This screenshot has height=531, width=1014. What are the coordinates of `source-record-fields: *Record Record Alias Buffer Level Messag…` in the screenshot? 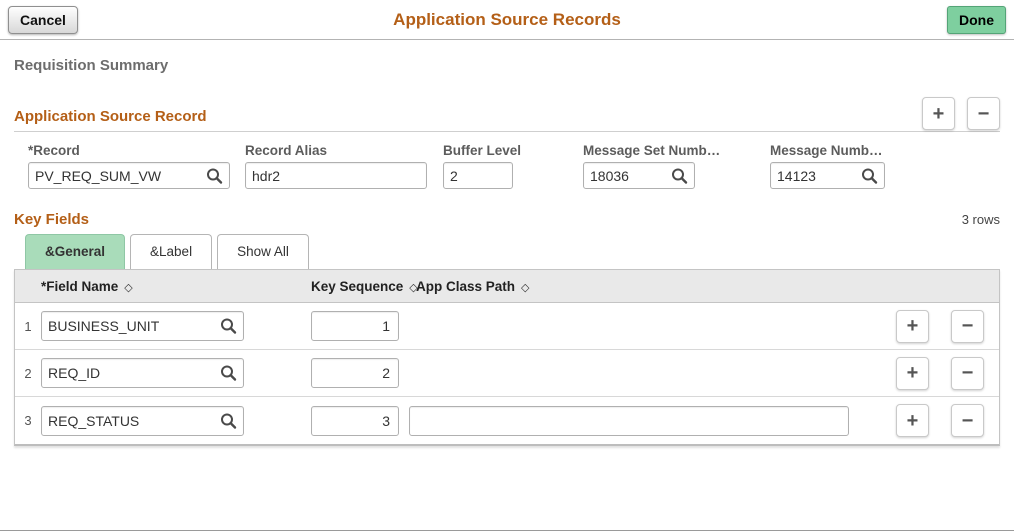 It's located at (521, 166).